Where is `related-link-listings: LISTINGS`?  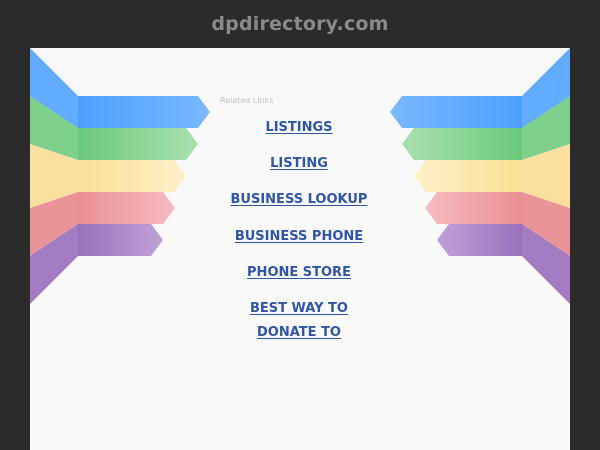 related-link-listings: LISTINGS is located at coordinates (299, 127).